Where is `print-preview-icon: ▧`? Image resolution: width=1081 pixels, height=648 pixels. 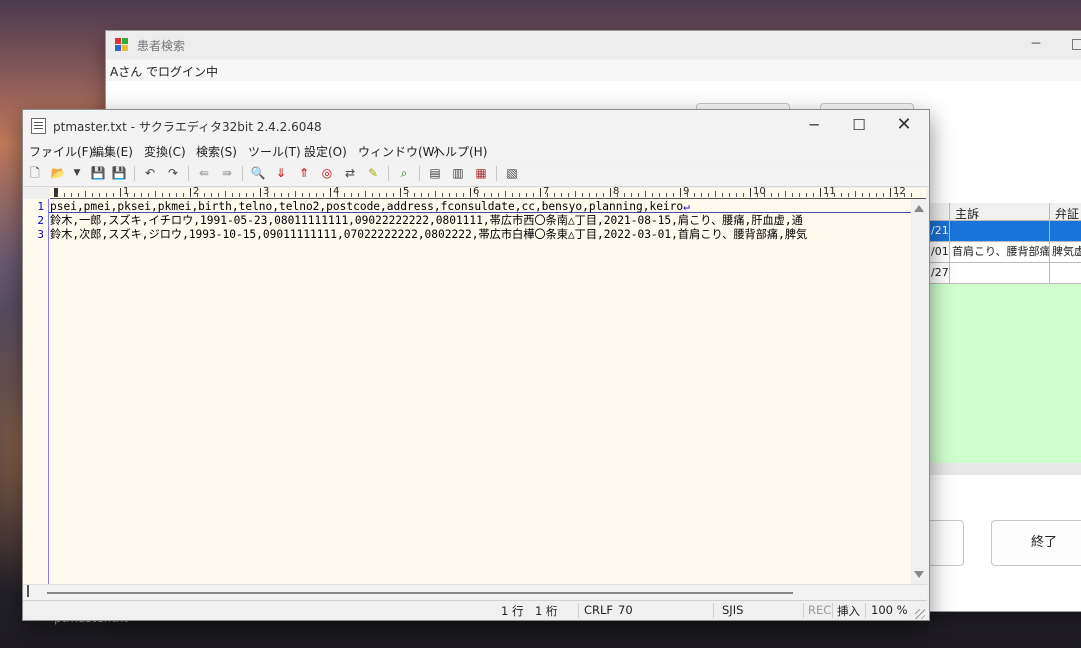 print-preview-icon: ▧ is located at coordinates (512, 173).